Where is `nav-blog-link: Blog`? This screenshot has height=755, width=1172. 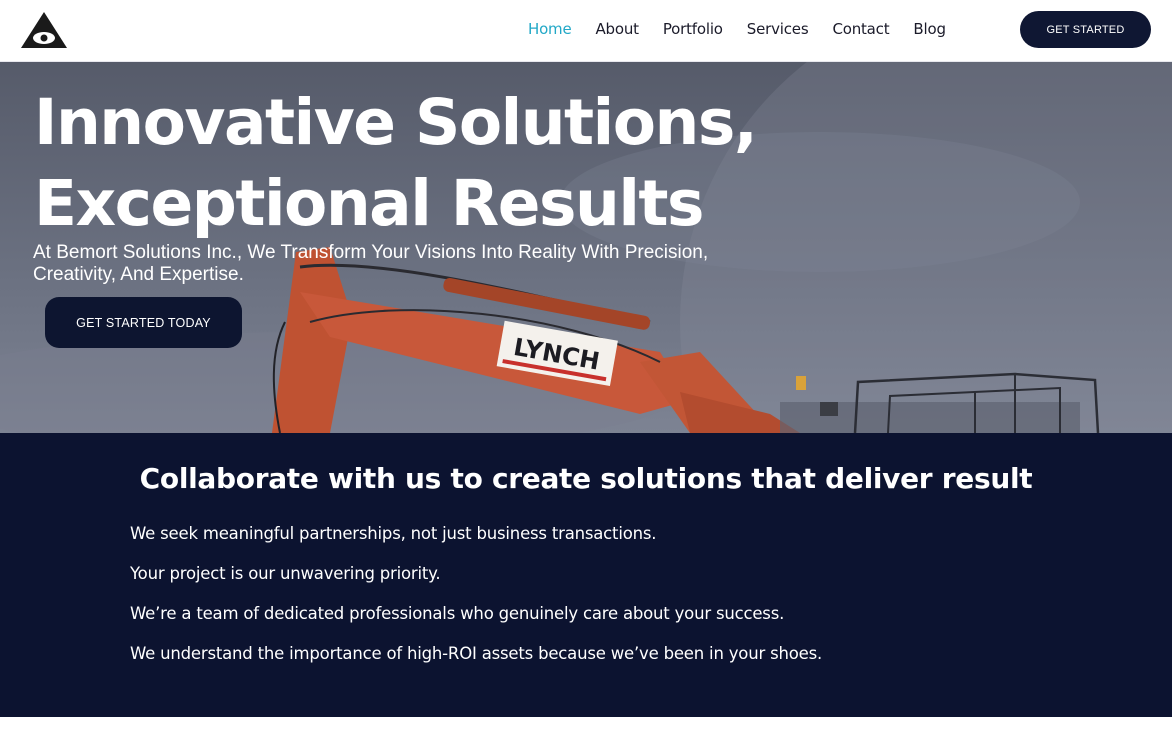
nav-blog-link: Blog is located at coordinates (929, 29).